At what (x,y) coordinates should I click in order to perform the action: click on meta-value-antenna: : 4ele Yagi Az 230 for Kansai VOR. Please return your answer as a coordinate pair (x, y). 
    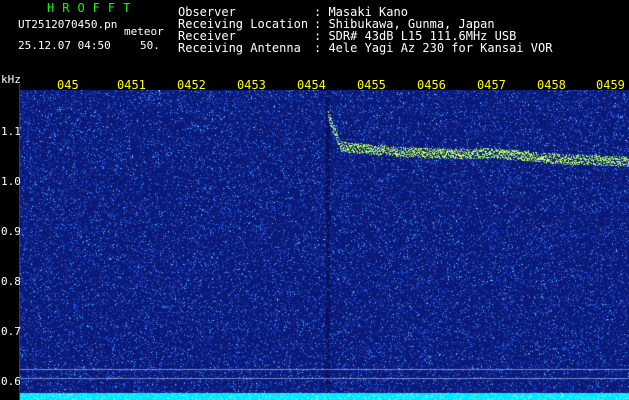
    Looking at the image, I should click on (433, 48).